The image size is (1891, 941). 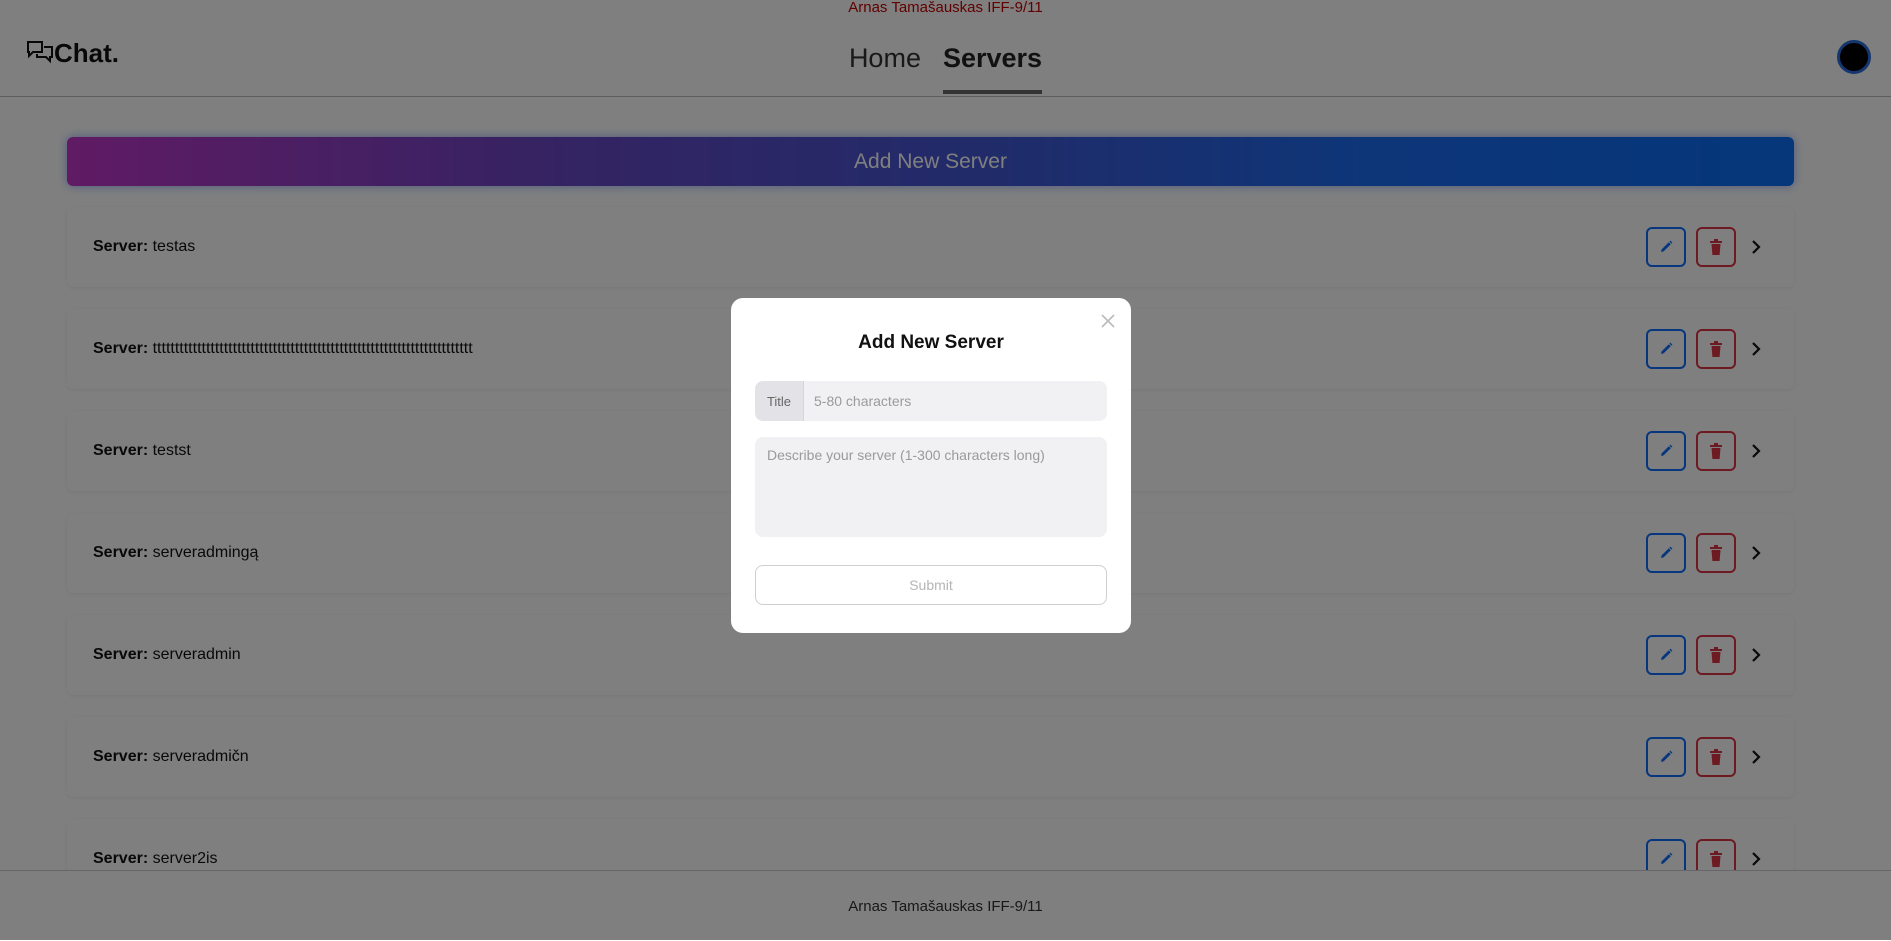 What do you see at coordinates (931, 585) in the screenshot?
I see `submit-button: Submit` at bounding box center [931, 585].